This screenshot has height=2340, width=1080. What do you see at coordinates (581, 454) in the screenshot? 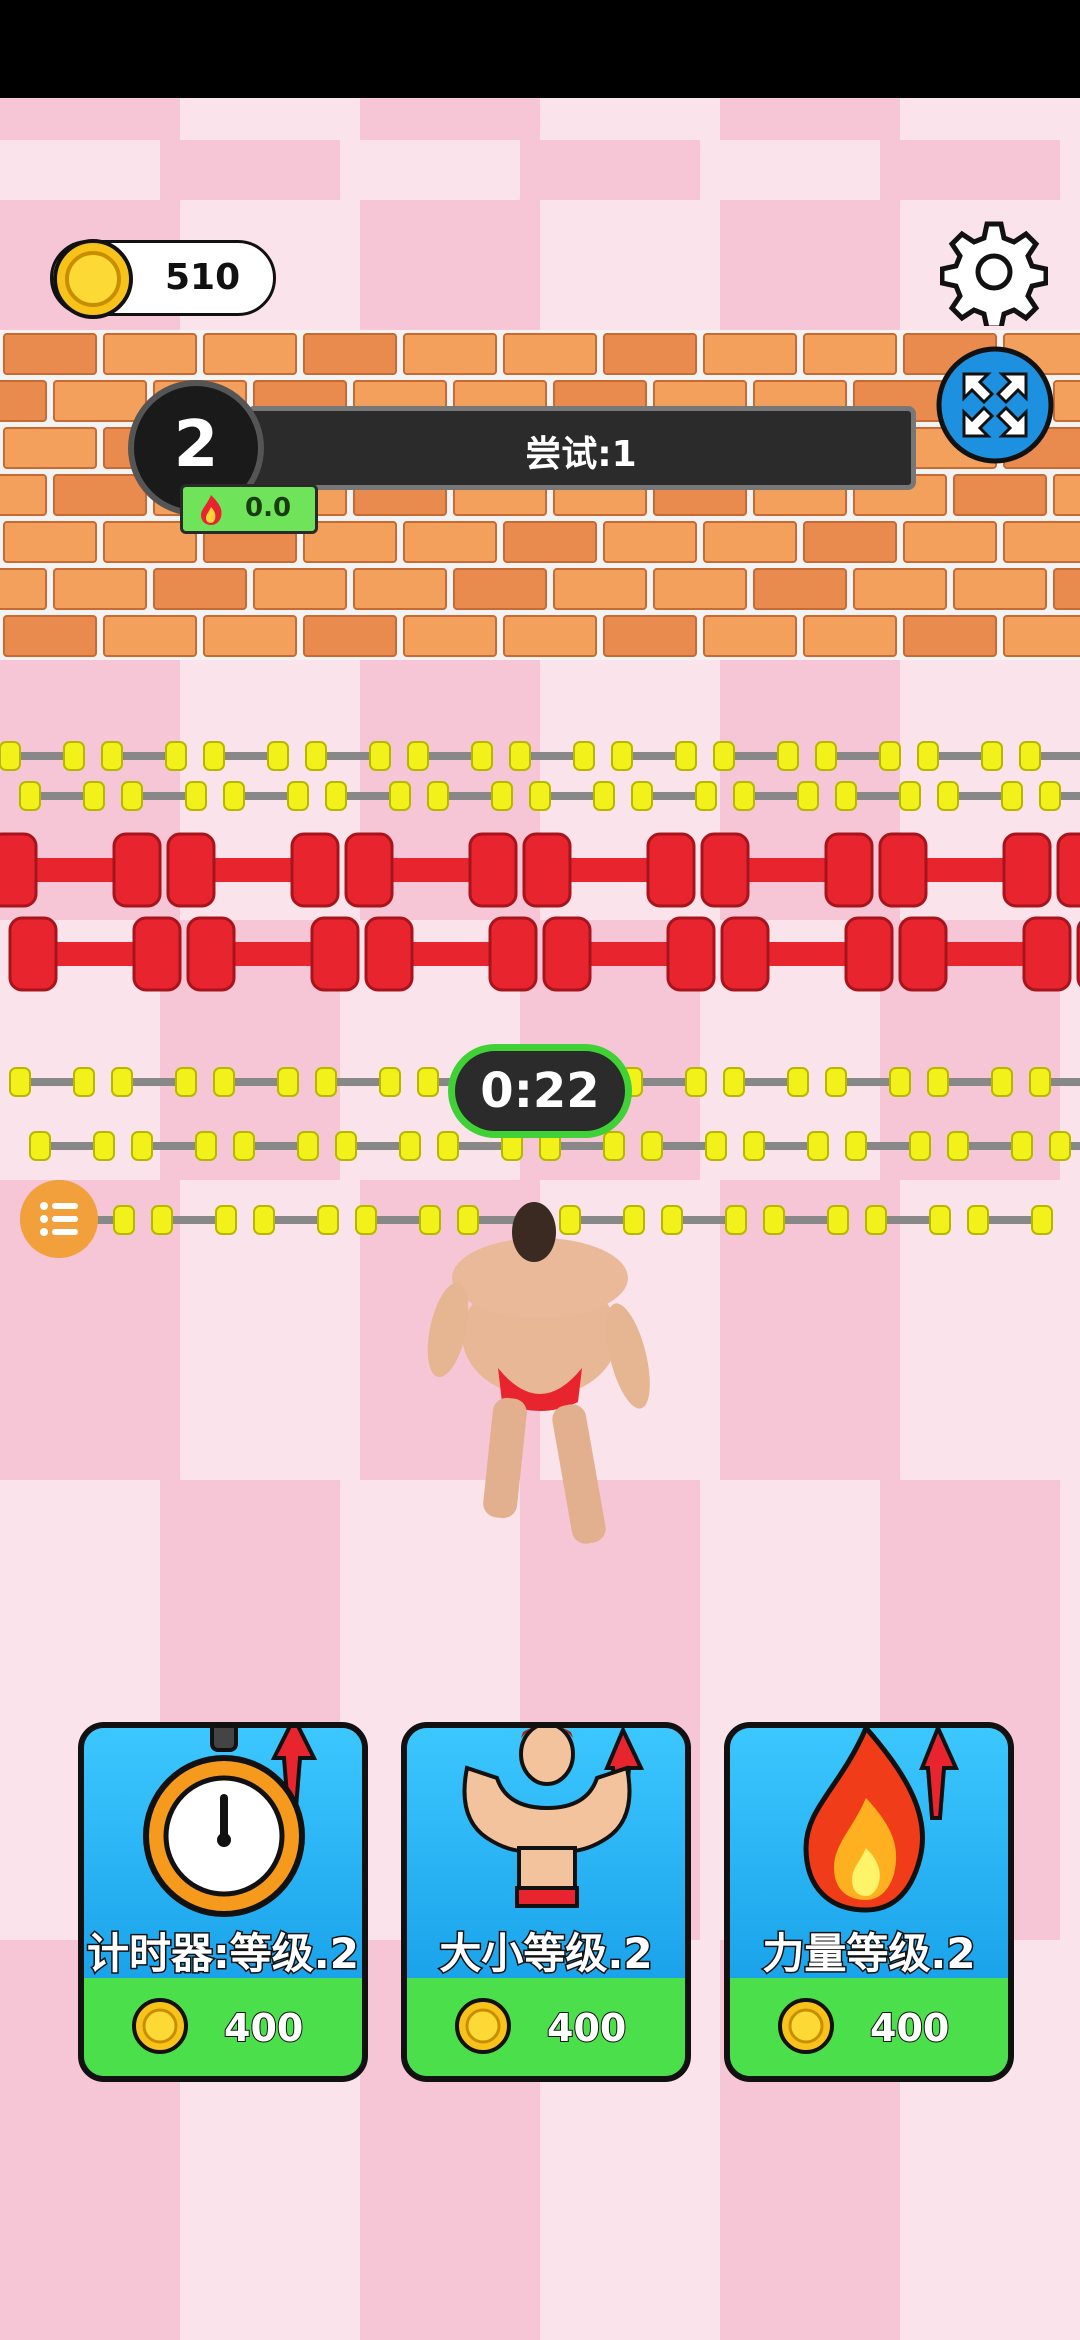
I see `attempt-label: 尝试:1` at bounding box center [581, 454].